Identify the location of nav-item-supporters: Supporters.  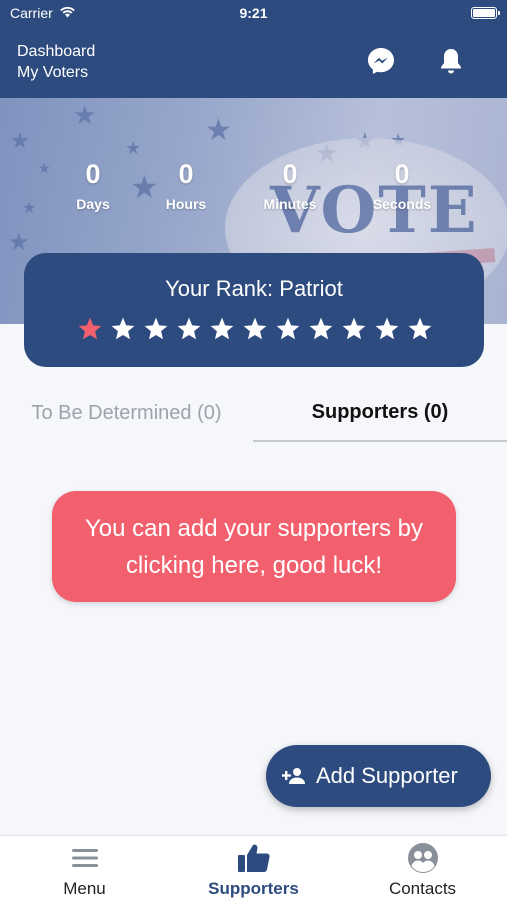
(253, 868).